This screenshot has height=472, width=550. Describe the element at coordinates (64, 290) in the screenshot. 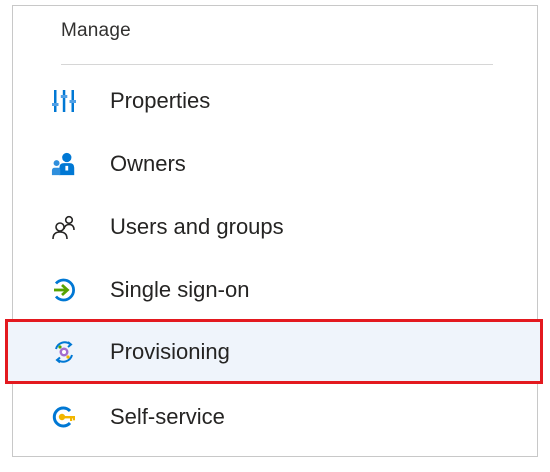

I see `single-sign-on-icon` at that location.